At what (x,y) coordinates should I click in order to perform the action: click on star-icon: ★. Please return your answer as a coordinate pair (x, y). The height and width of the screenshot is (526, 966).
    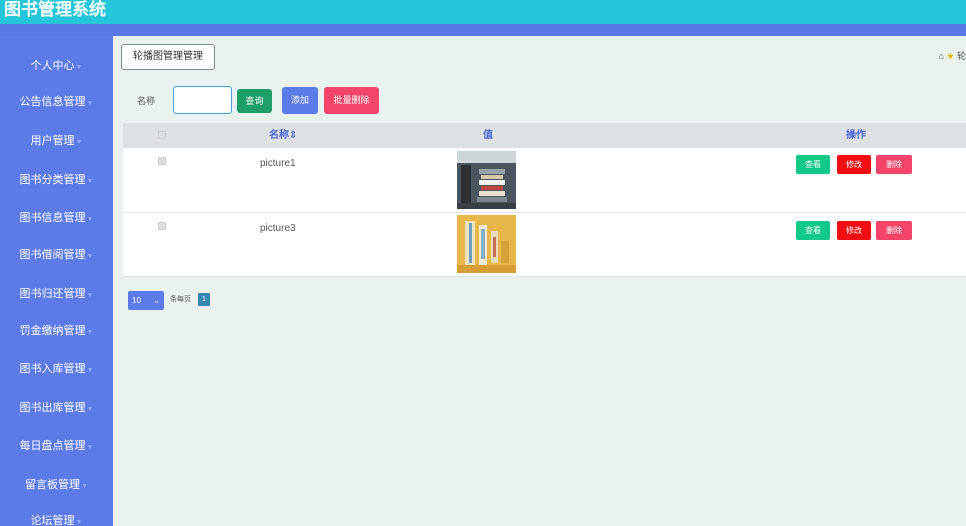
    Looking at the image, I should click on (950, 56).